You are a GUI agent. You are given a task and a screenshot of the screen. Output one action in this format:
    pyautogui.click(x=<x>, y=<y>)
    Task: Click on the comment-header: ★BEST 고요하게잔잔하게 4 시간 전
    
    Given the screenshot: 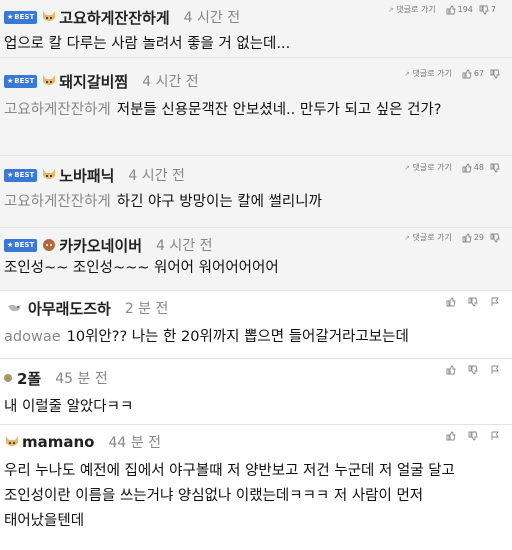 What is the action you would take?
    pyautogui.click(x=122, y=17)
    